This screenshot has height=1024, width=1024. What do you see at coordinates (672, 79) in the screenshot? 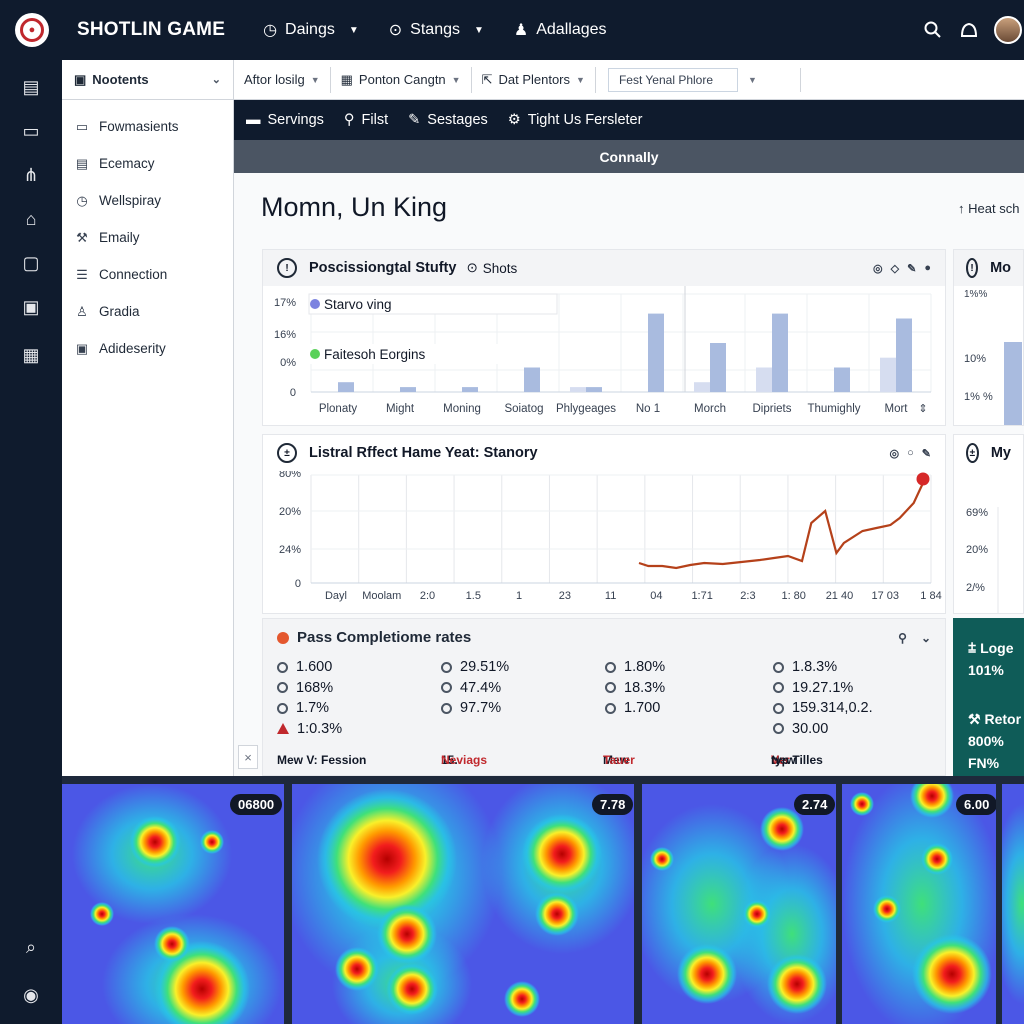
I see `toolbar-filter-input: Fest Yenal Phlore` at bounding box center [672, 79].